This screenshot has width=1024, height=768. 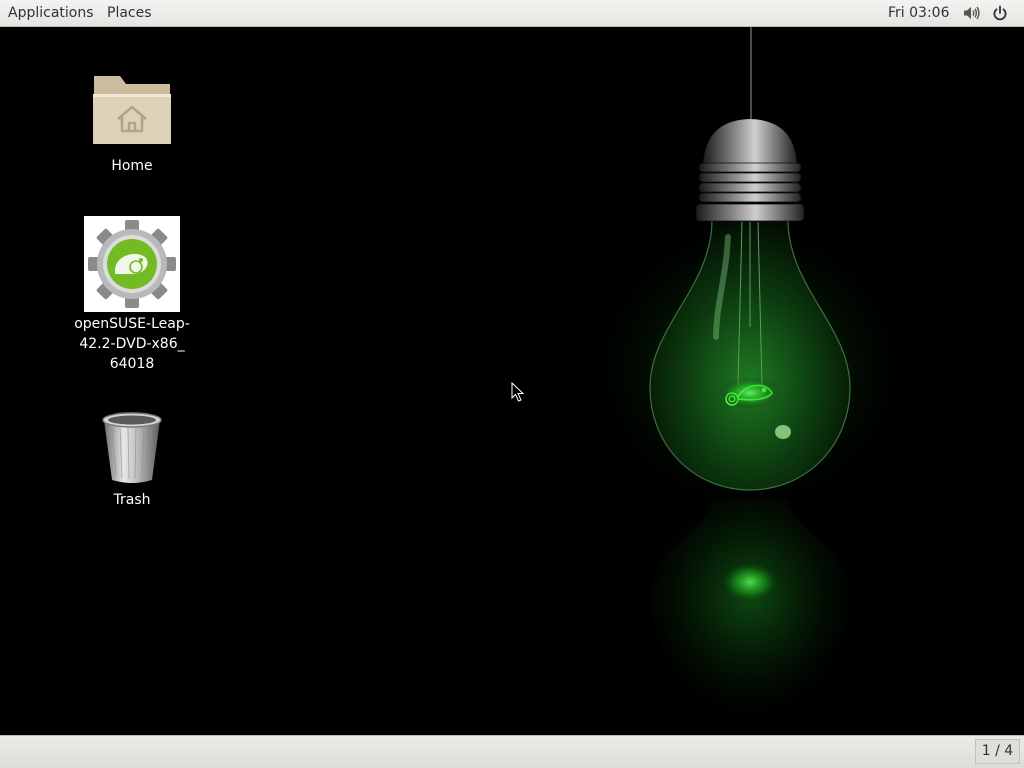 What do you see at coordinates (518, 392) in the screenshot?
I see `mouse-cursor-icon` at bounding box center [518, 392].